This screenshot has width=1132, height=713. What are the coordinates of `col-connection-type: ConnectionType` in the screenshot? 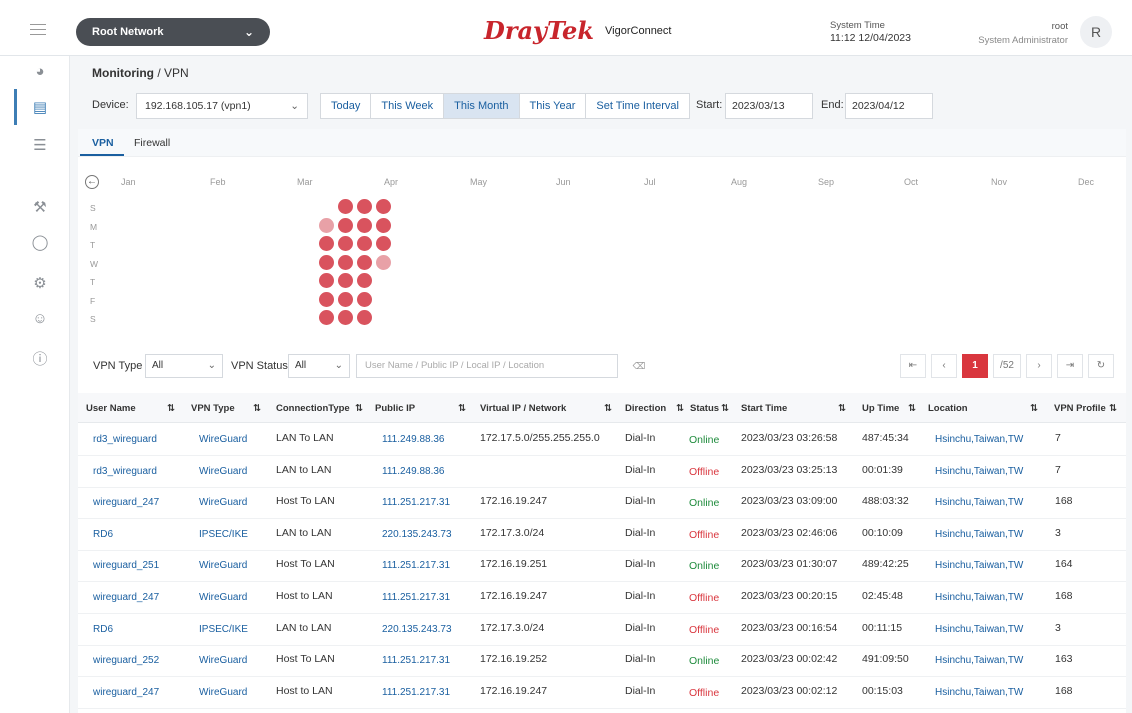 It's located at (313, 408).